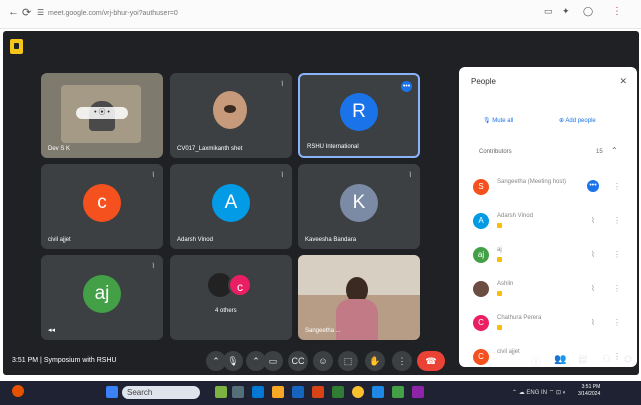  I want to click on raise-hand-button: ✋, so click(375, 361).